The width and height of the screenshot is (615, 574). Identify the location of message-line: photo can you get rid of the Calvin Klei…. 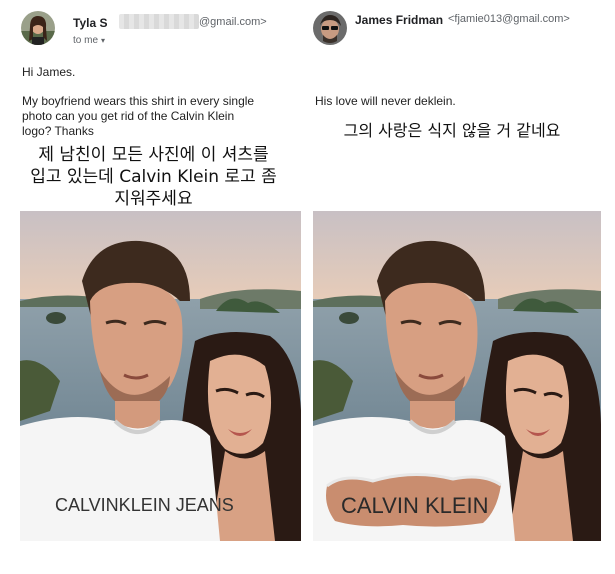
(128, 116).